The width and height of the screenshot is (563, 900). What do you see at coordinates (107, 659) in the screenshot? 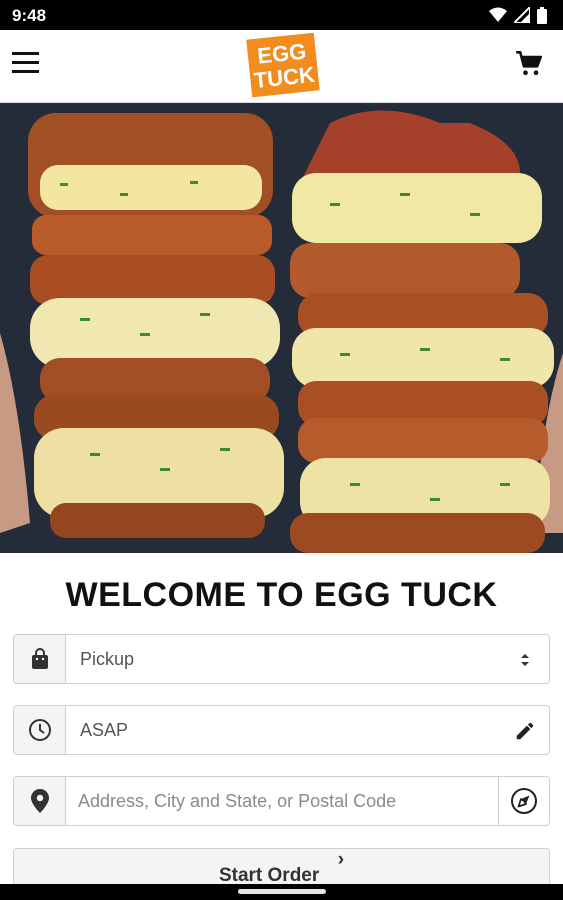
I see `order-type-value: Pickup` at bounding box center [107, 659].